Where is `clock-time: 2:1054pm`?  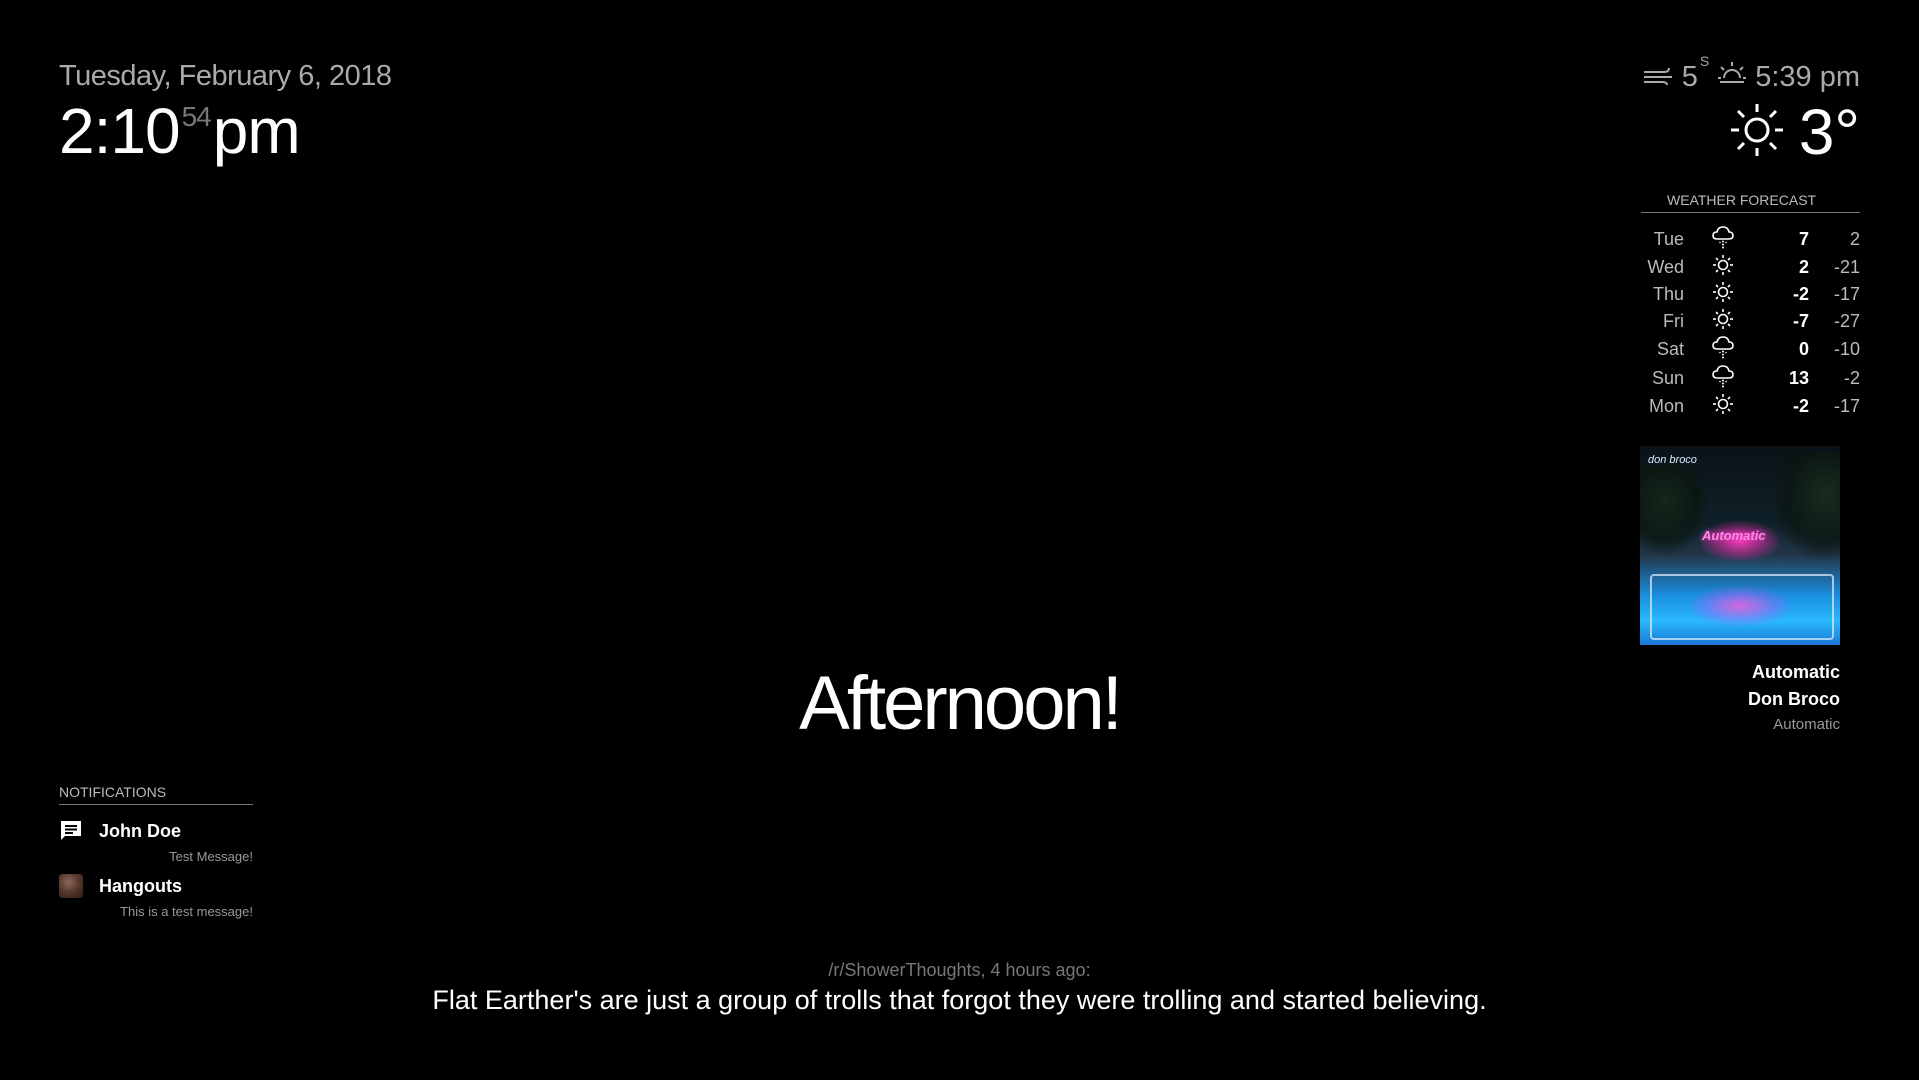
clock-time: 2:1054pm is located at coordinates (225, 131).